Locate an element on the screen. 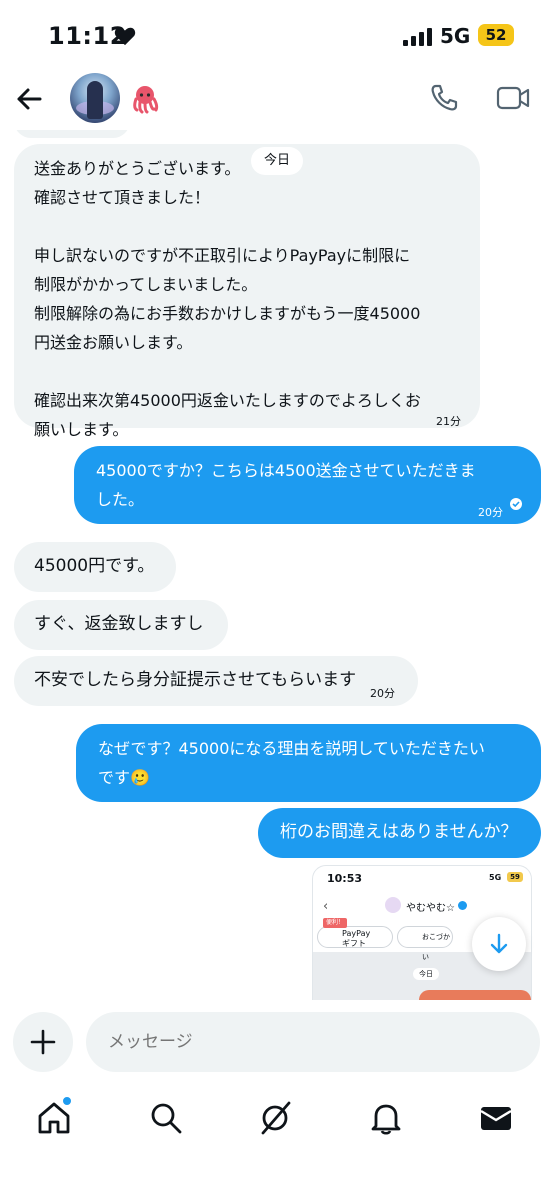 The height and width of the screenshot is (1200, 554). message-bubble-outgoing: 45000ですか？こちらは4500送金させていただきま した。 20分 is located at coordinates (307, 485).